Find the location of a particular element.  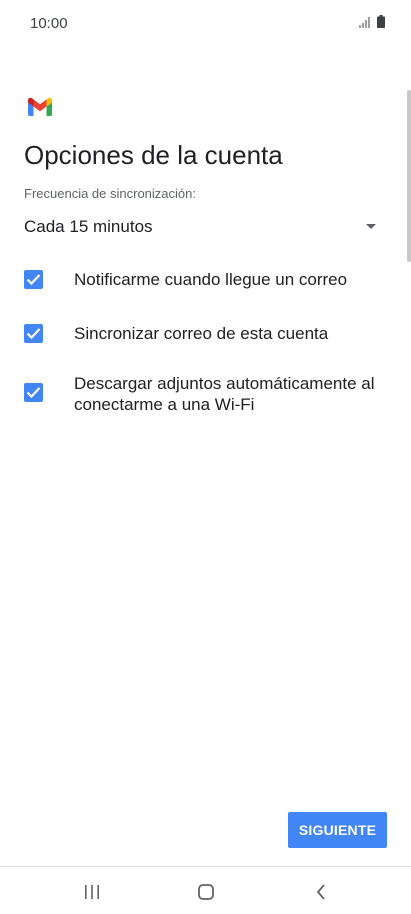

option-label: Notificarme cuando llegue un correo is located at coordinates (211, 279).